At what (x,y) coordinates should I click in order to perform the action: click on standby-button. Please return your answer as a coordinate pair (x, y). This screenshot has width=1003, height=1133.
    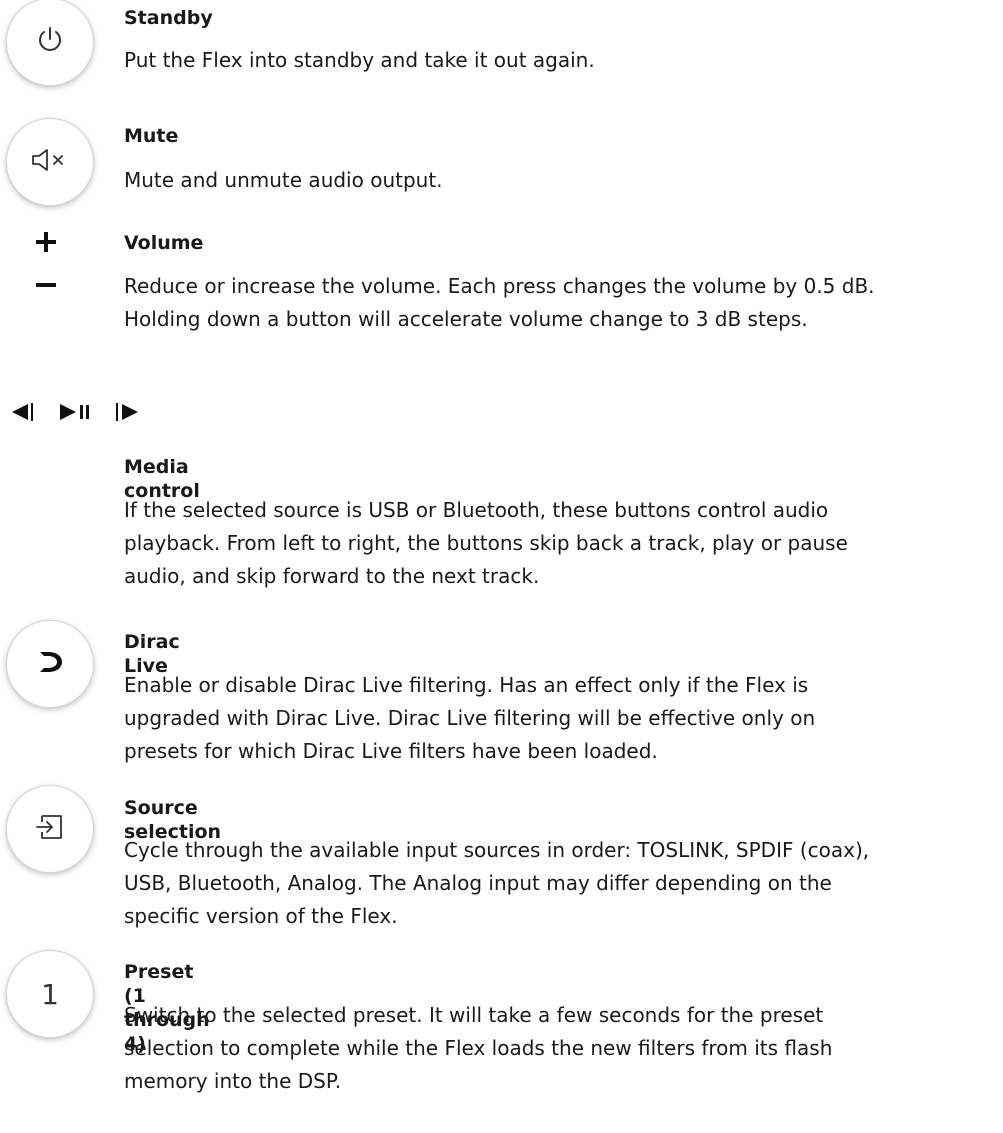
    Looking at the image, I should click on (50, 43).